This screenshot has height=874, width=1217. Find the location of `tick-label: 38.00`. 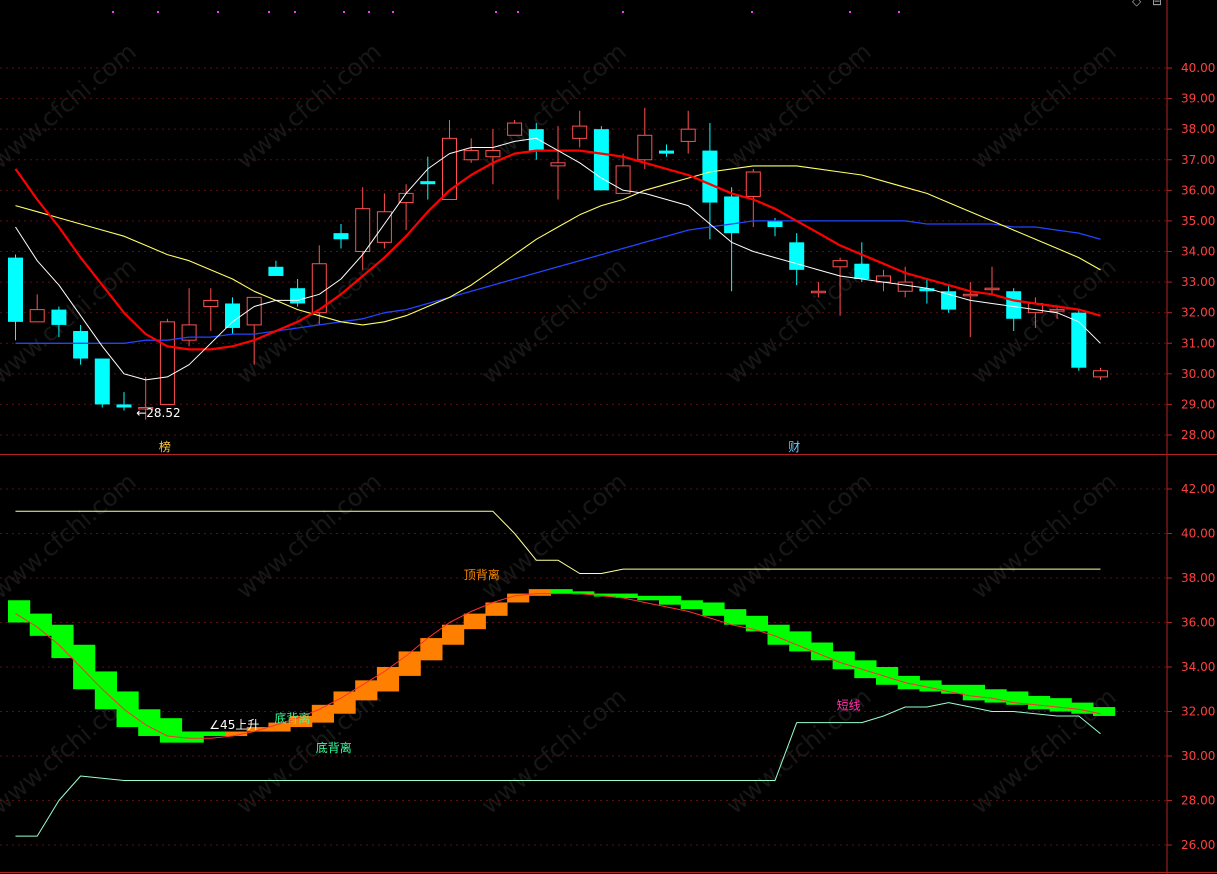

tick-label: 38.00 is located at coordinates (1198, 129).